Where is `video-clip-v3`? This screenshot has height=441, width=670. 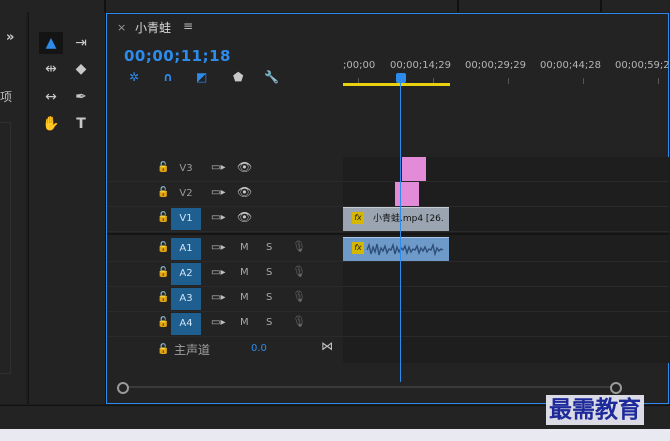 video-clip-v3 is located at coordinates (414, 169).